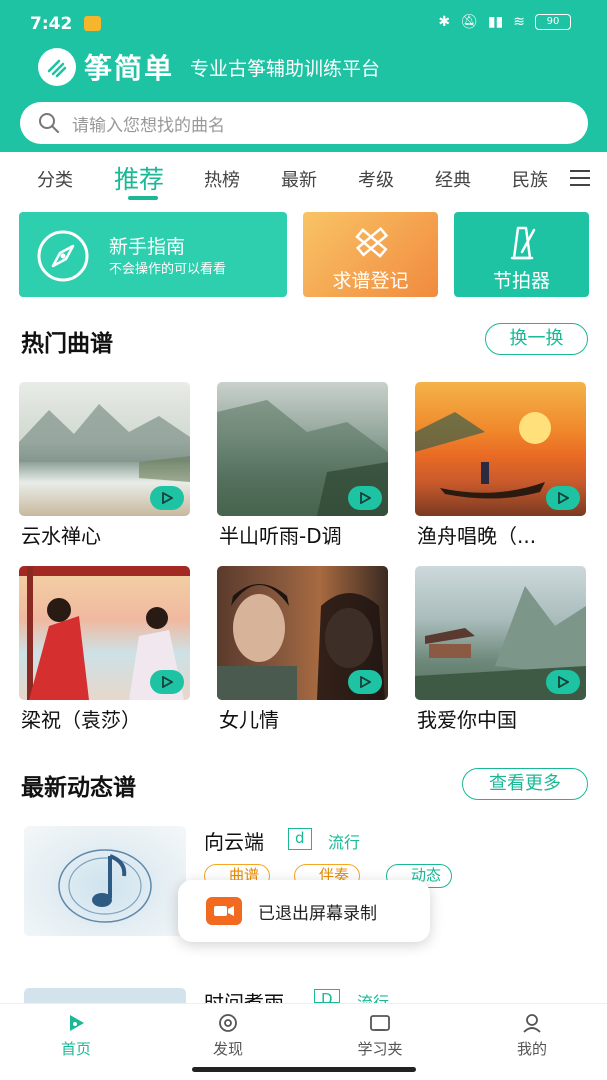 The width and height of the screenshot is (607, 1080). Describe the element at coordinates (77, 1023) in the screenshot. I see `home-play-icon` at that location.